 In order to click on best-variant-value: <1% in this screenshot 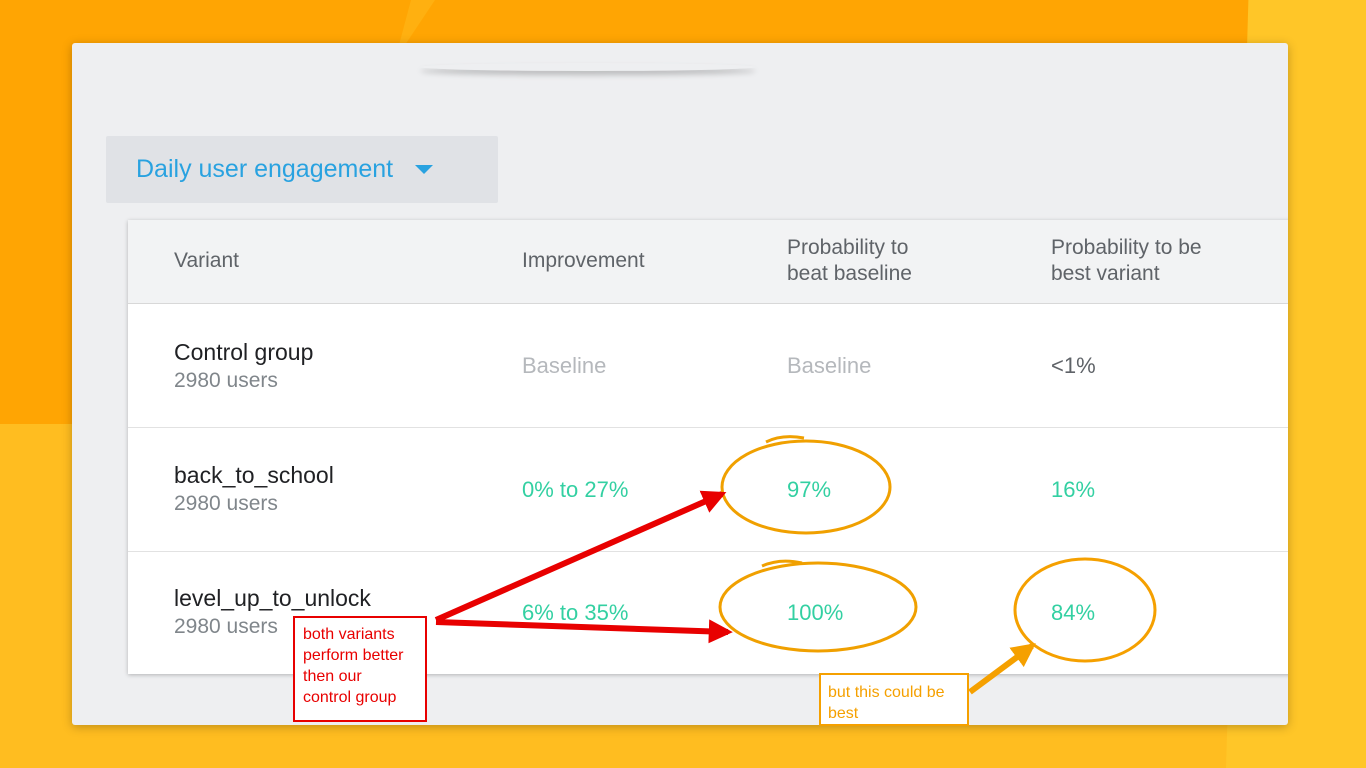, I will do `click(1073, 365)`.